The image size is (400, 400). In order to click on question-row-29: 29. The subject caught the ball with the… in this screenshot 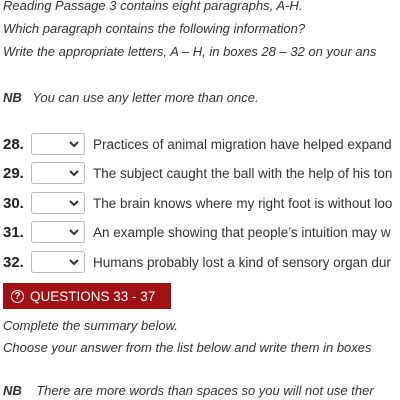, I will do `click(197, 173)`.